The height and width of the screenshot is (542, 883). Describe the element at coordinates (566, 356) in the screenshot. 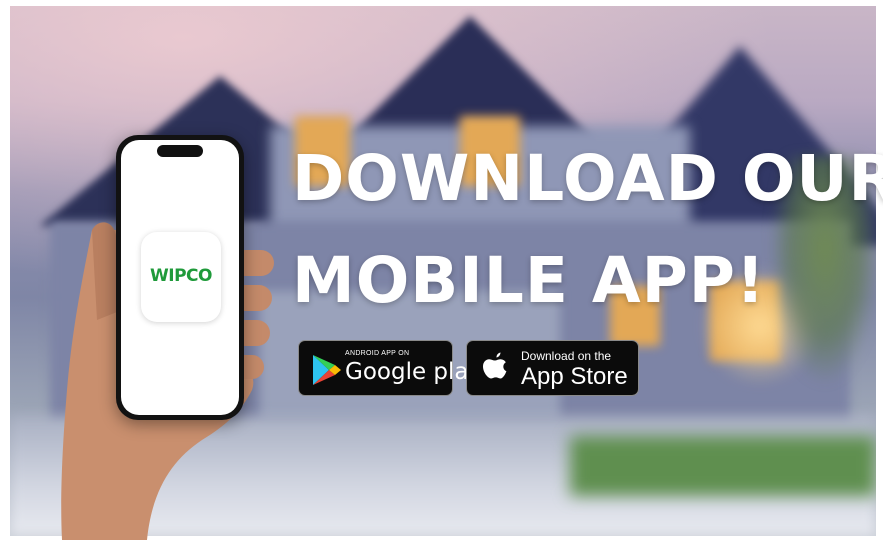

I see `app-store-small-label: Download on the` at that location.